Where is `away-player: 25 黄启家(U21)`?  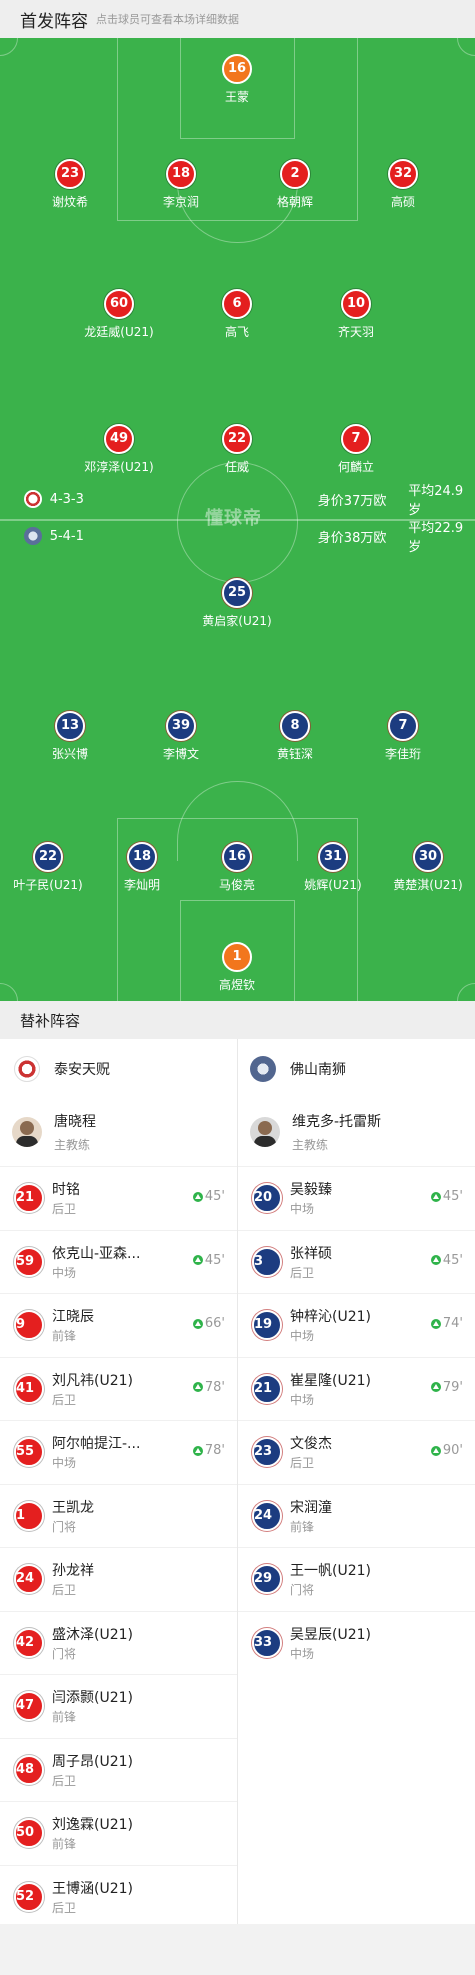
away-player: 25 黄启家(U21) is located at coordinates (237, 603).